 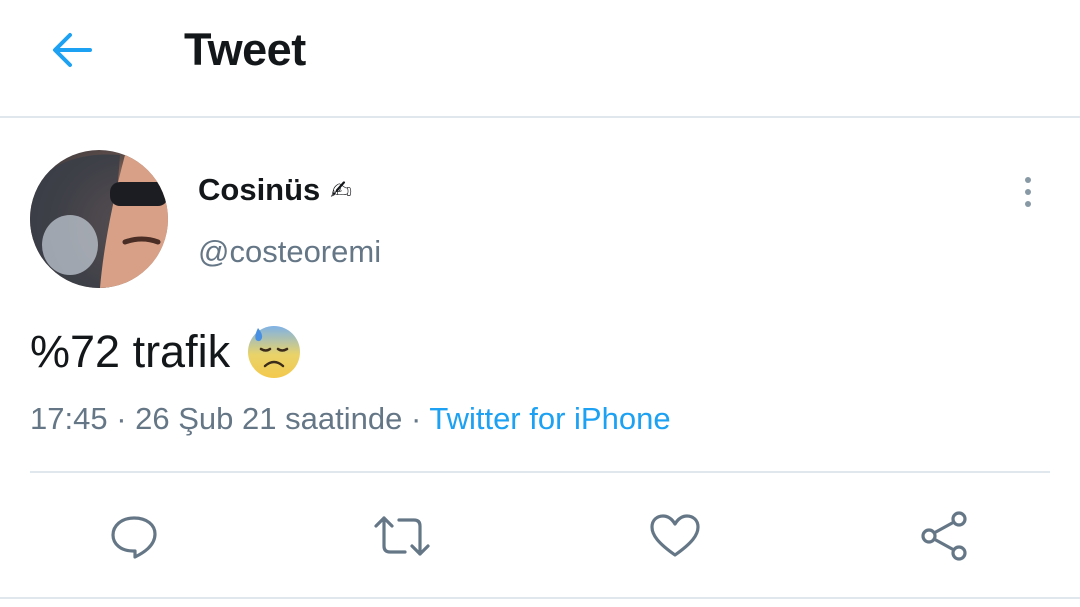 I want to click on back-button, so click(x=72, y=50).